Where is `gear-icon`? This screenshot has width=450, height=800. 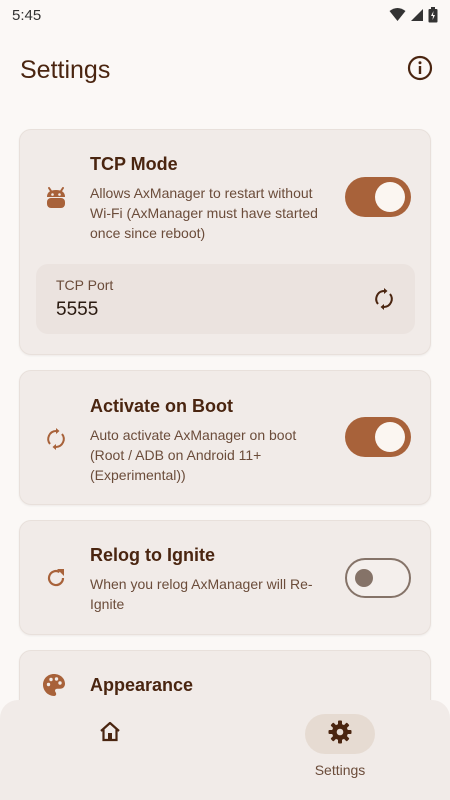
gear-icon is located at coordinates (340, 734).